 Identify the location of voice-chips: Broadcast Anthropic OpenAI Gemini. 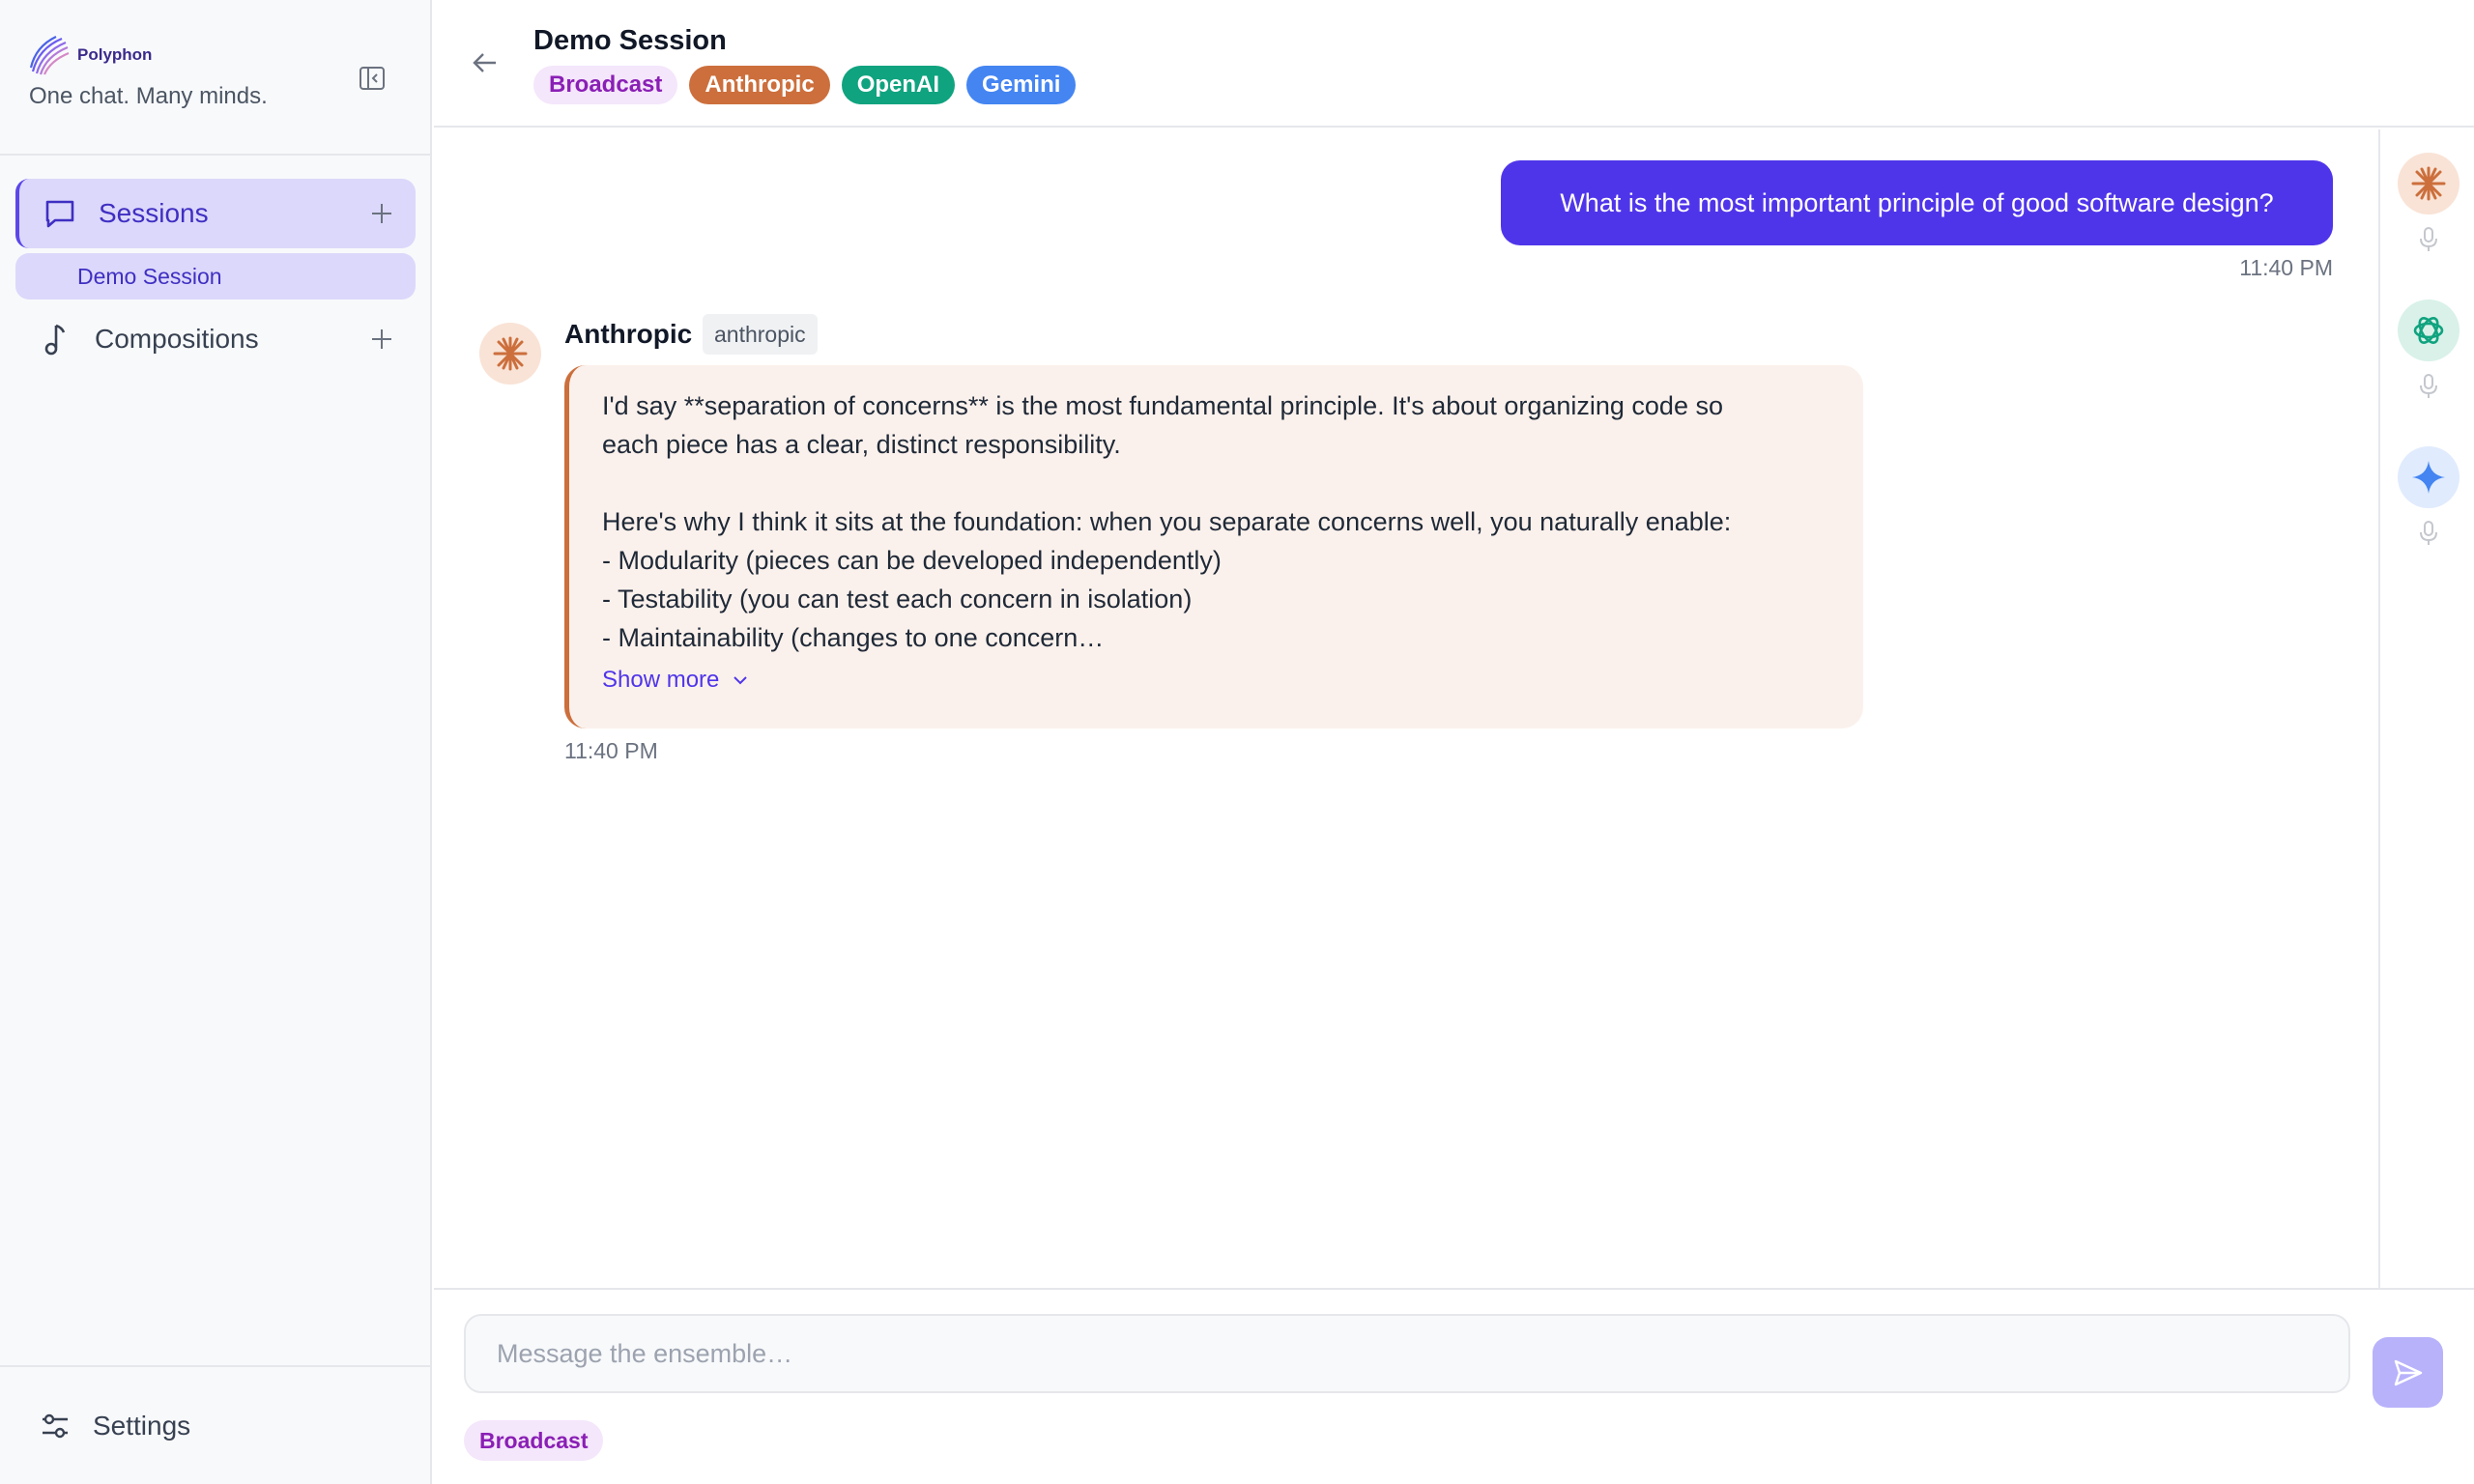
(805, 85).